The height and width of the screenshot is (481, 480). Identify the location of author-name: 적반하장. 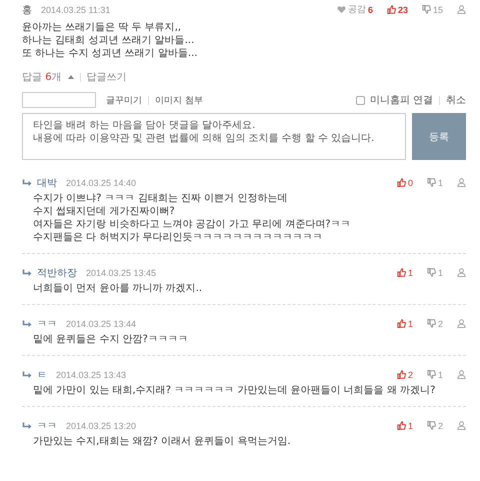
(57, 273).